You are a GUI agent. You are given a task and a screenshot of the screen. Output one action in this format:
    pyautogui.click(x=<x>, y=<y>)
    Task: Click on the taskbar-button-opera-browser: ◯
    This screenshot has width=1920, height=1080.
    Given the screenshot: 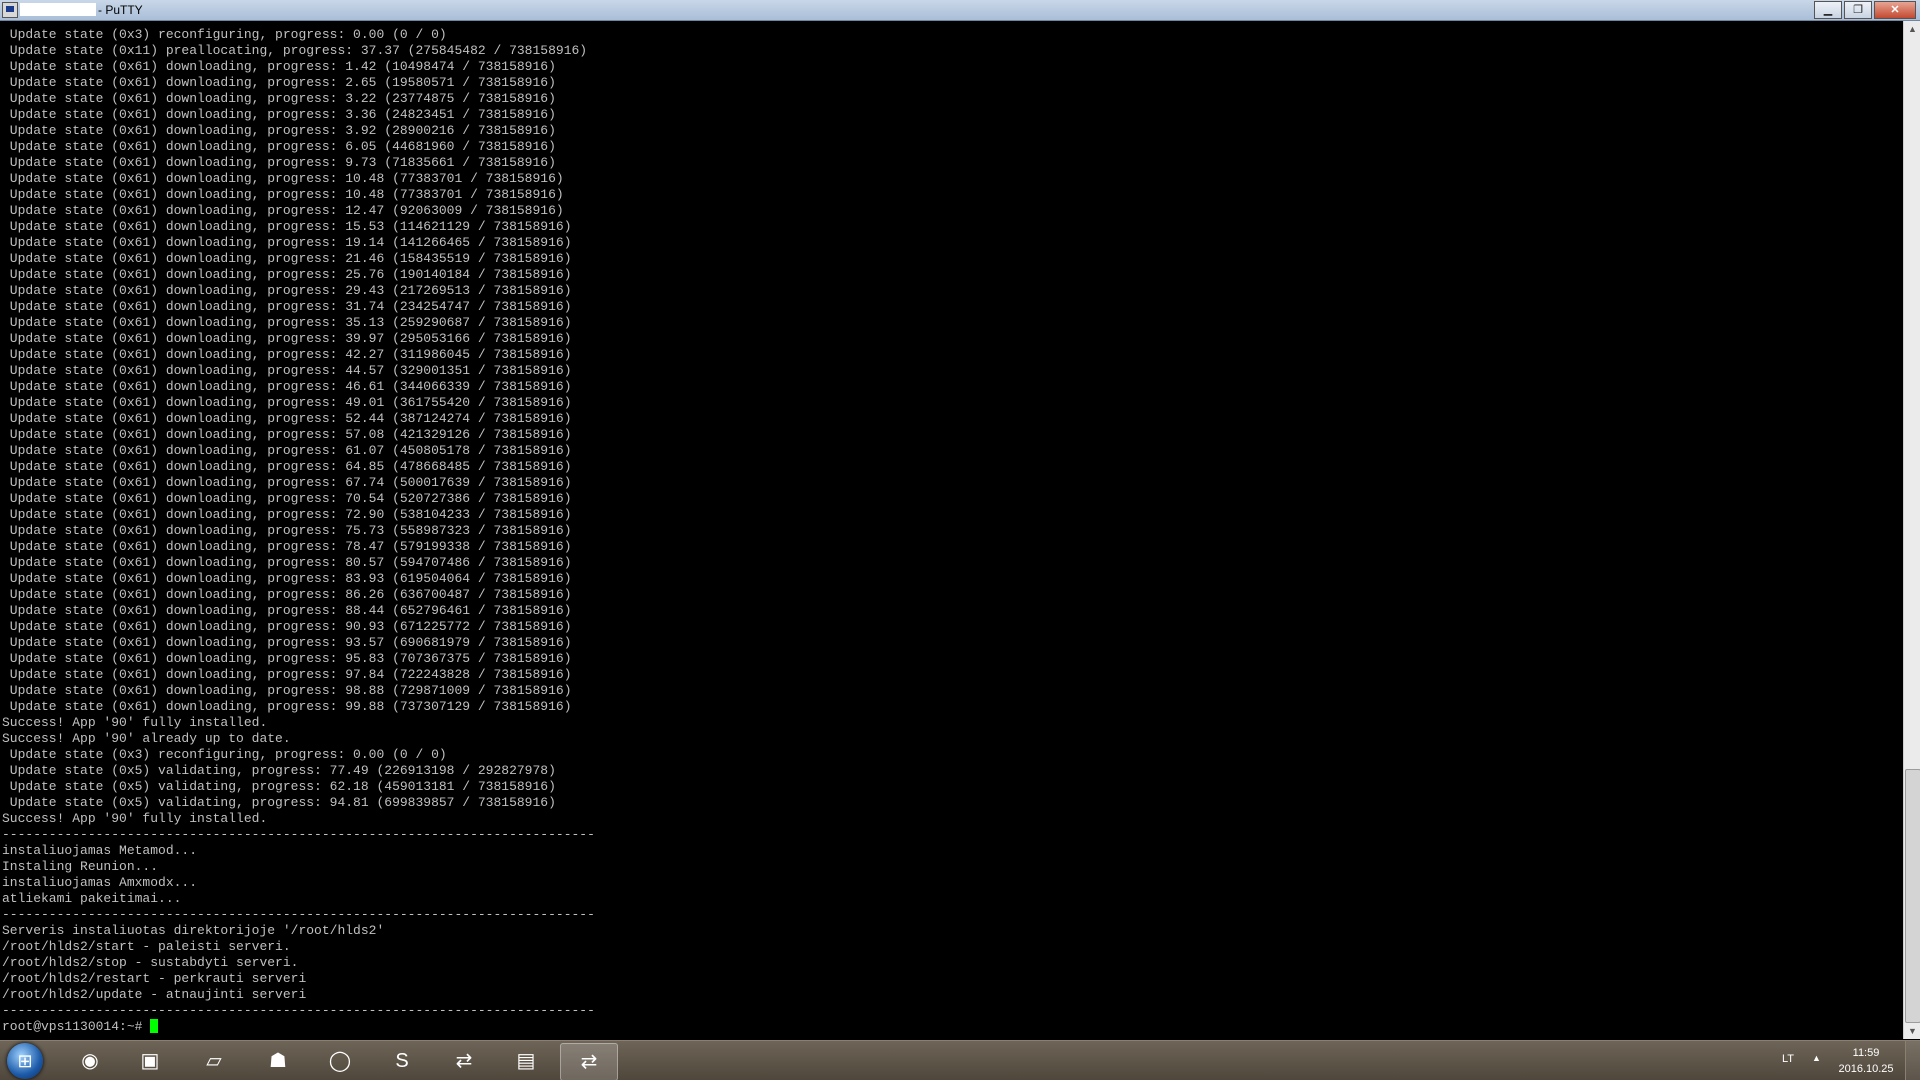 What is the action you would take?
    pyautogui.click(x=340, y=1061)
    